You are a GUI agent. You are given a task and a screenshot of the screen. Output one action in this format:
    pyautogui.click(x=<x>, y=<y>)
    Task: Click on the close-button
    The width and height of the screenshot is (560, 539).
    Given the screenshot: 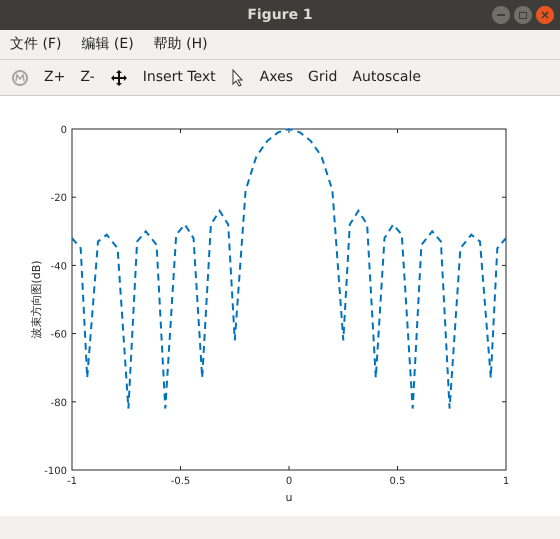 What is the action you would take?
    pyautogui.click(x=545, y=15)
    